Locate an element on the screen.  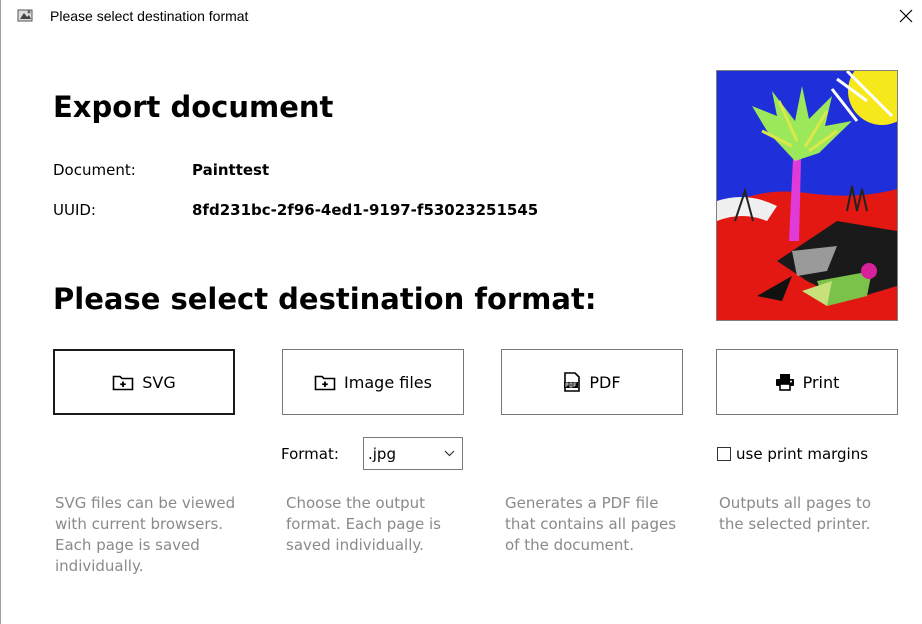
title-bar: Please select destination format is located at coordinates (461, 16).